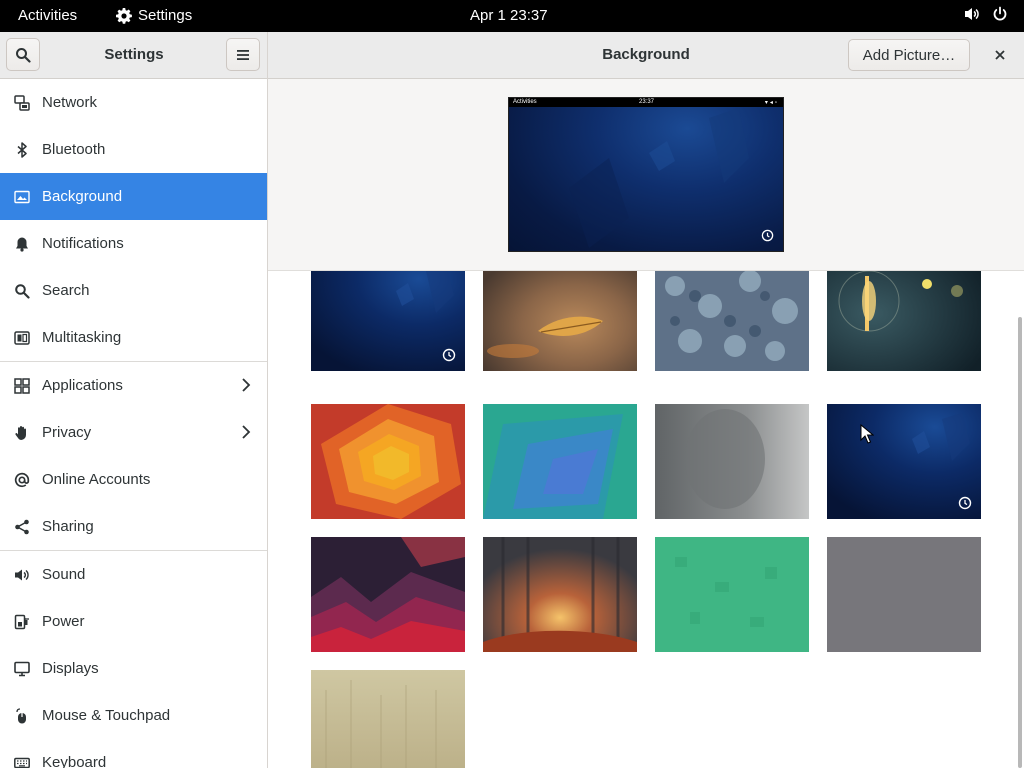  What do you see at coordinates (22, 338) in the screenshot?
I see `multitasking-icon` at bounding box center [22, 338].